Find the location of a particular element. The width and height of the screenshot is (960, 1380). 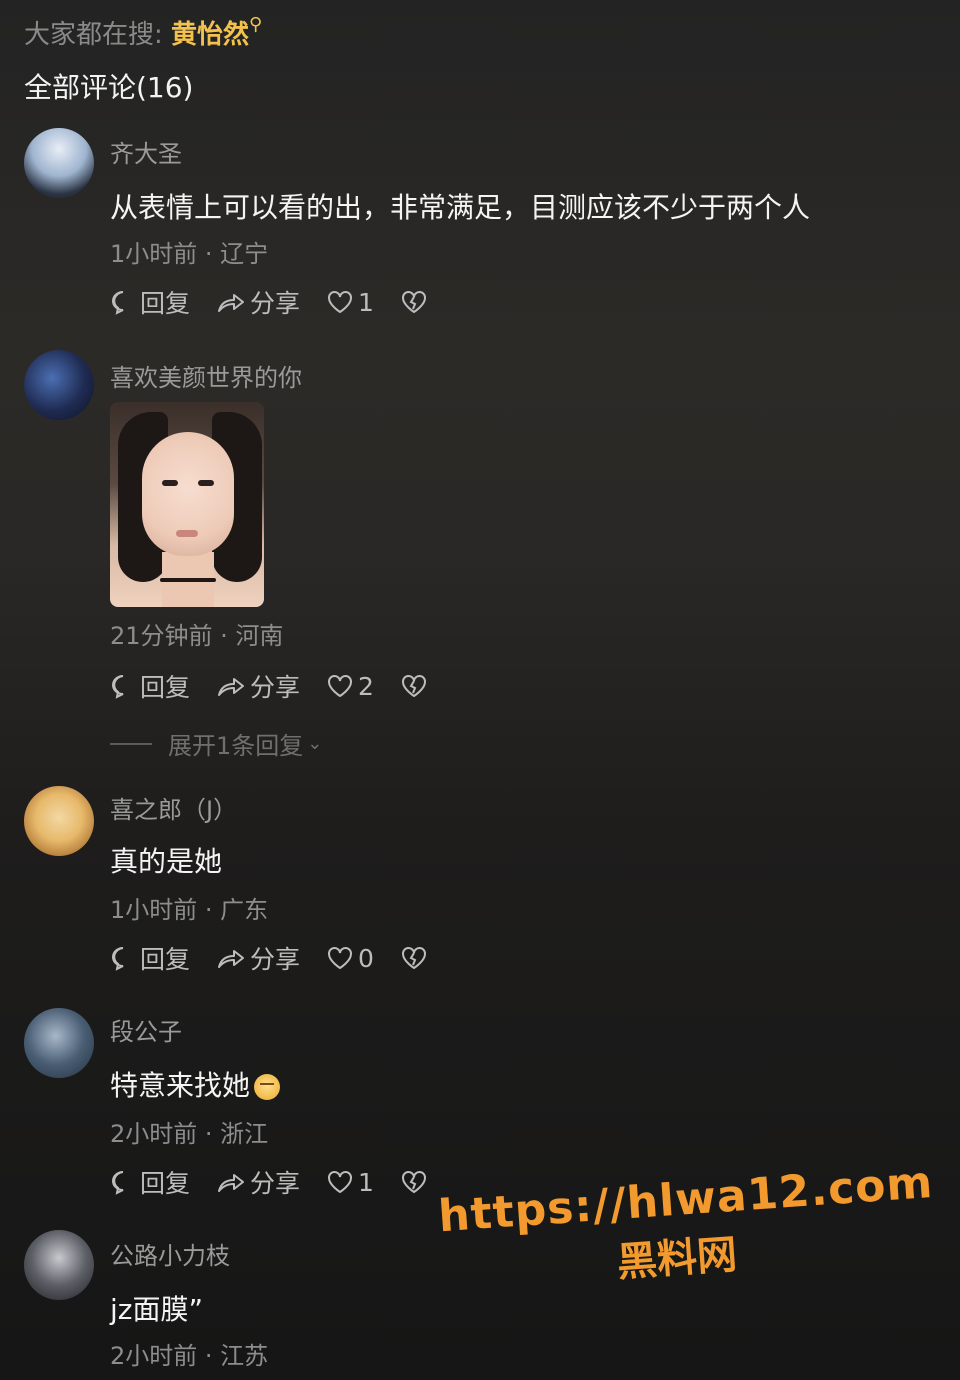

comment-username: 段公子 is located at coordinates (146, 1029).